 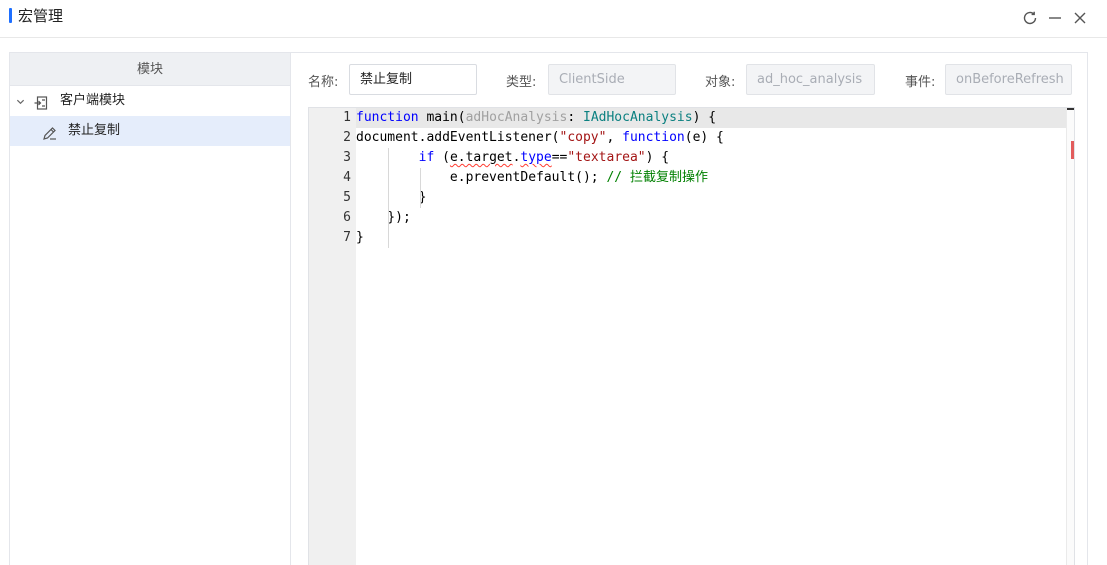 What do you see at coordinates (332, 336) in the screenshot?
I see `line-number-gutter: 1 2 3 4 5 6 7` at bounding box center [332, 336].